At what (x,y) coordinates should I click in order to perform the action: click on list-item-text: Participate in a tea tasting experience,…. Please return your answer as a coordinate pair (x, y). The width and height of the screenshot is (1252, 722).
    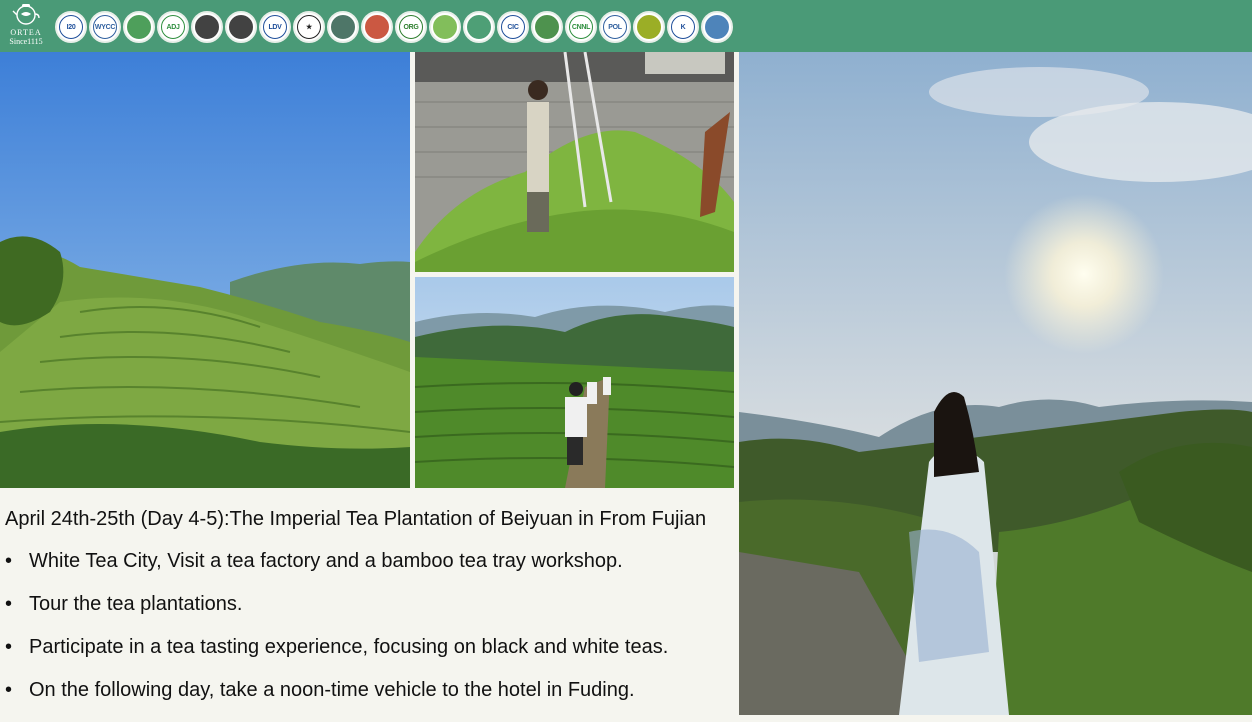
    Looking at the image, I should click on (349, 647).